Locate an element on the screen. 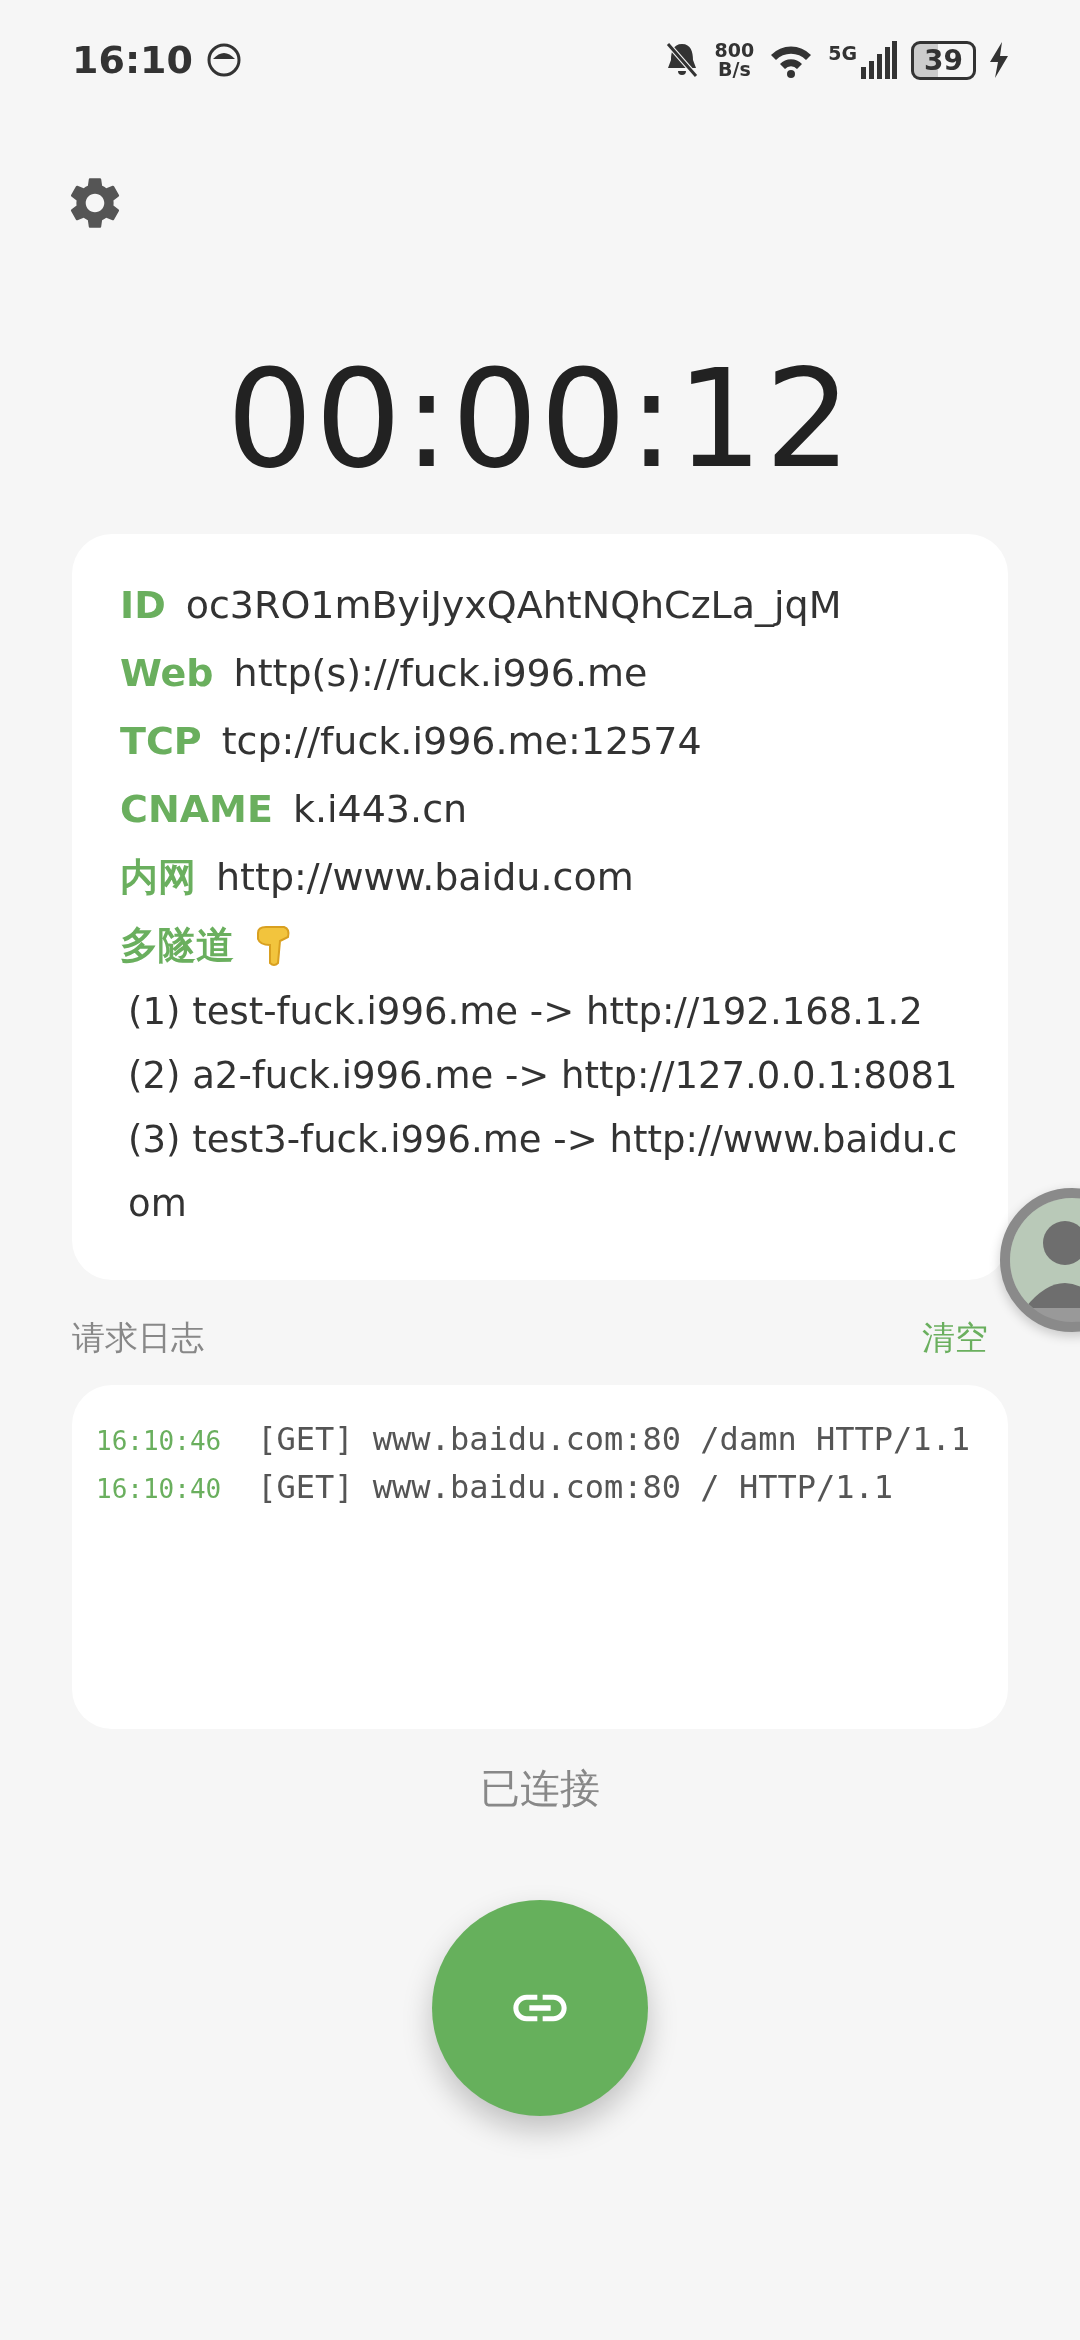 The image size is (1080, 2340). speed-unit: B/s is located at coordinates (734, 69).